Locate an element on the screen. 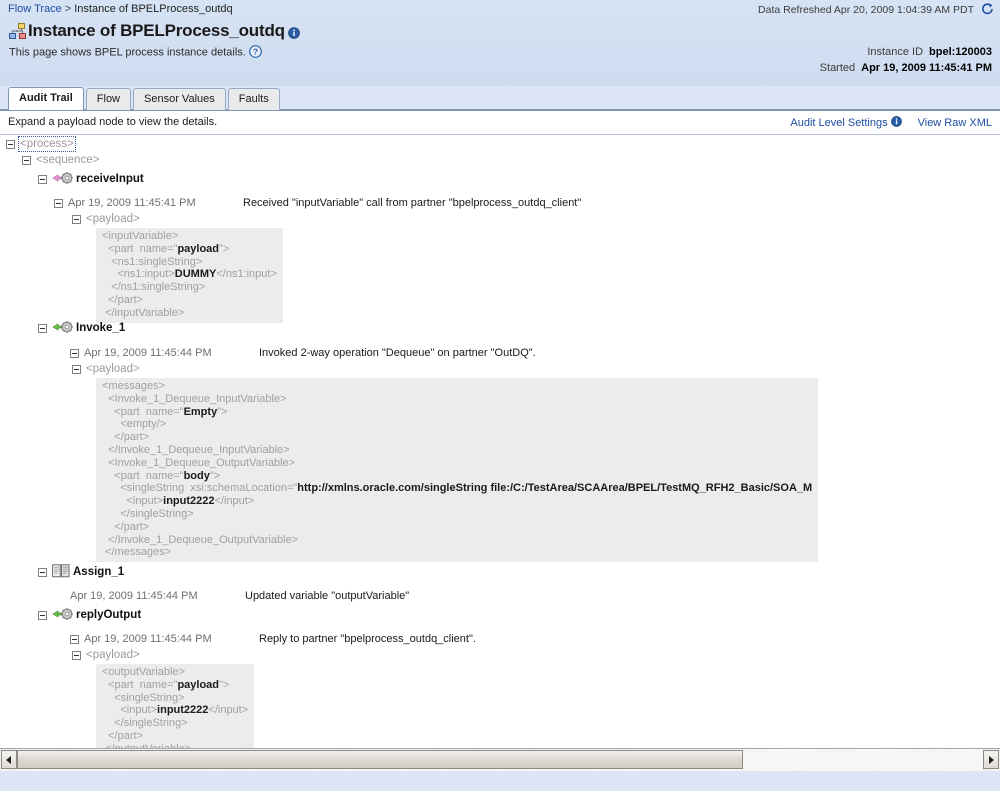 Image resolution: width=1000 pixels, height=791 pixels. activity-label: Assign_1 is located at coordinates (99, 572).